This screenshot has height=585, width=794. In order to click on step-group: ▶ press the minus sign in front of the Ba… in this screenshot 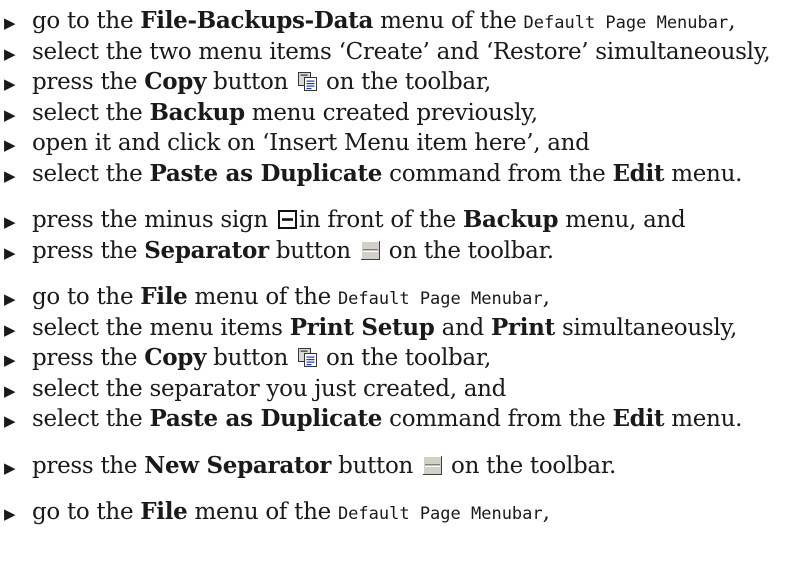, I will do `click(397, 235)`.